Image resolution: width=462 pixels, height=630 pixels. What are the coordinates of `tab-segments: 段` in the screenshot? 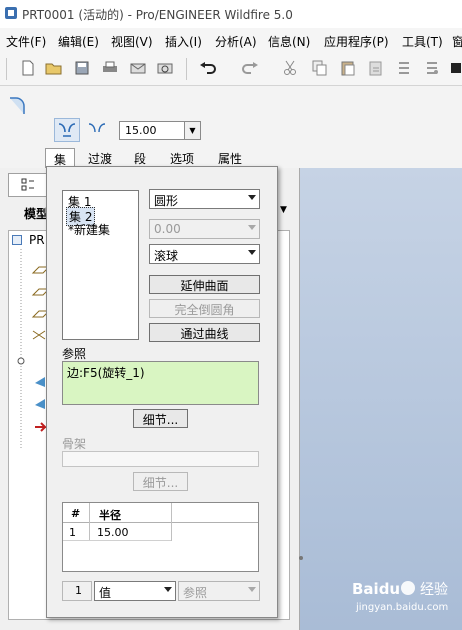 It's located at (140, 158).